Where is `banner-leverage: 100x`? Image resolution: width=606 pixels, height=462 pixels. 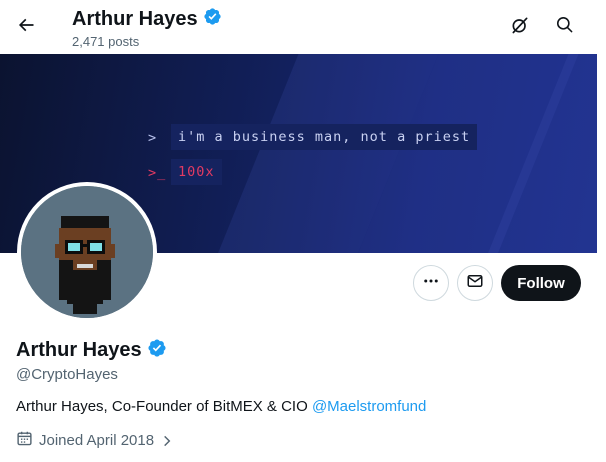 banner-leverage: 100x is located at coordinates (196, 172).